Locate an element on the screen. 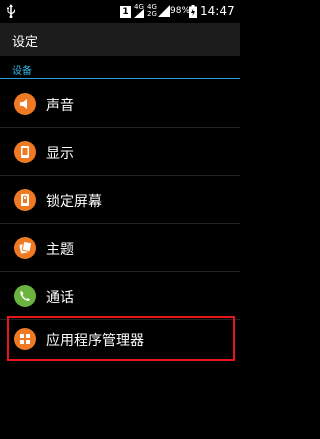 This screenshot has width=320, height=439. settings-item-sound: 声音 is located at coordinates (120, 104).